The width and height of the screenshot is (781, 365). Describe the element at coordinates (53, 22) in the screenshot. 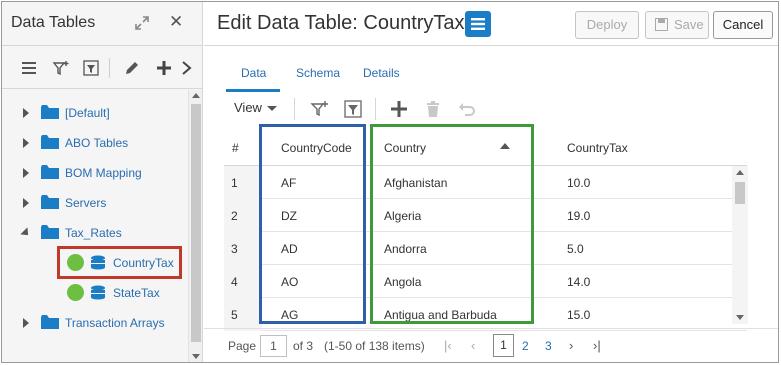

I see `panel-title: Data Tables` at that location.